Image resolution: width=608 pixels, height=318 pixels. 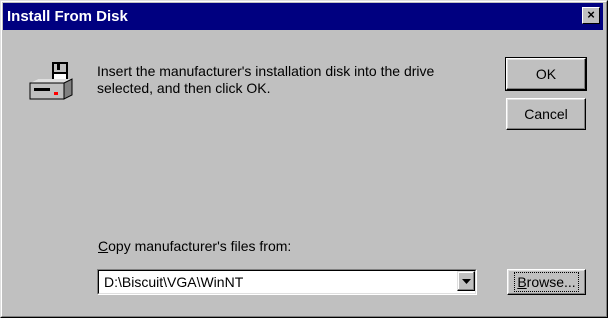 I want to click on combobox-frame: D:\Biscuit\VGA\WinNT, so click(x=287, y=282).